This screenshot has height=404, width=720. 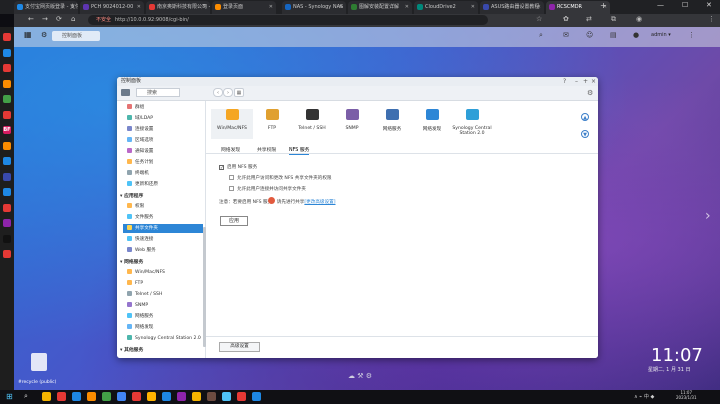 I want to click on apps-scroll-up-button: ▲, so click(x=585, y=117).